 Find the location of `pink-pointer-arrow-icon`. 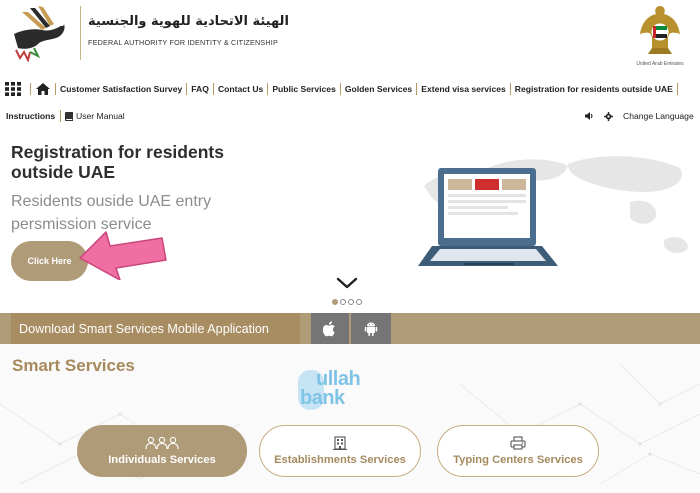

pink-pointer-arrow-icon is located at coordinates (123, 255).